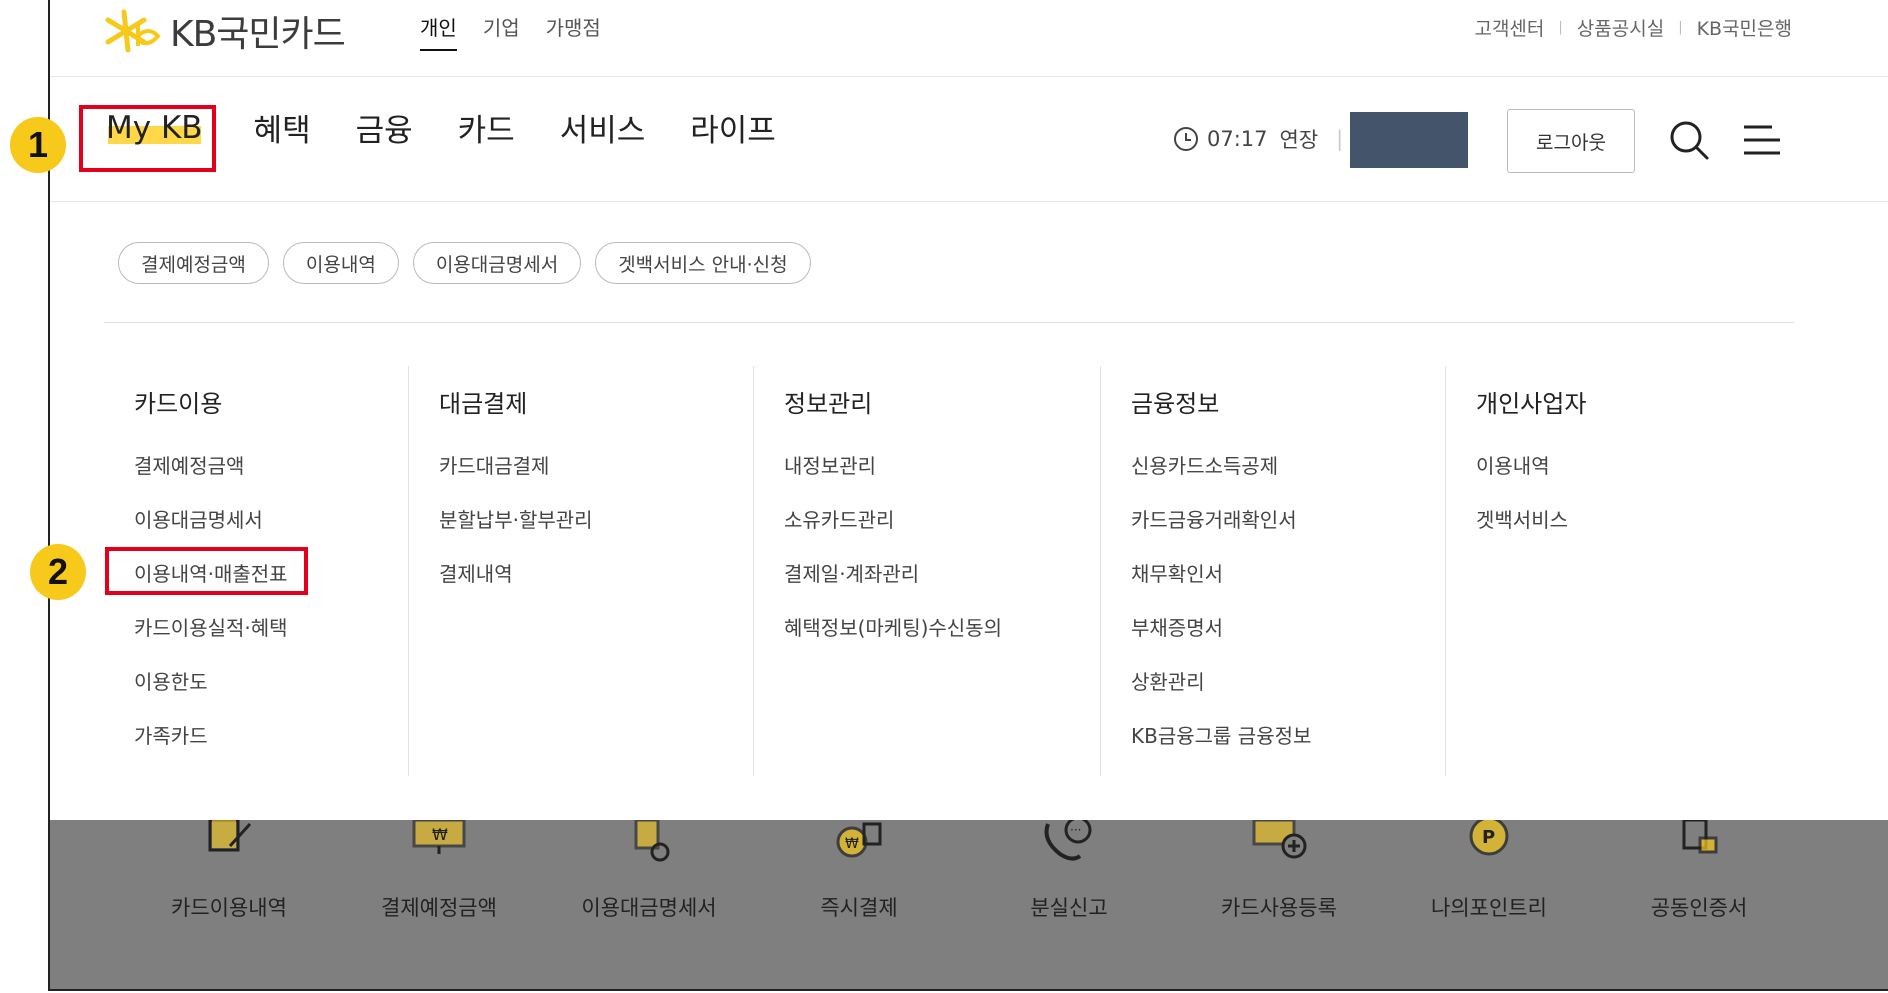 The height and width of the screenshot is (993, 1888). Describe the element at coordinates (969, 139) in the screenshot. I see `global-navigation: My KB 혜택 금융 카드 서비스 라이프 07:17 연장 | 로그아웃` at that location.